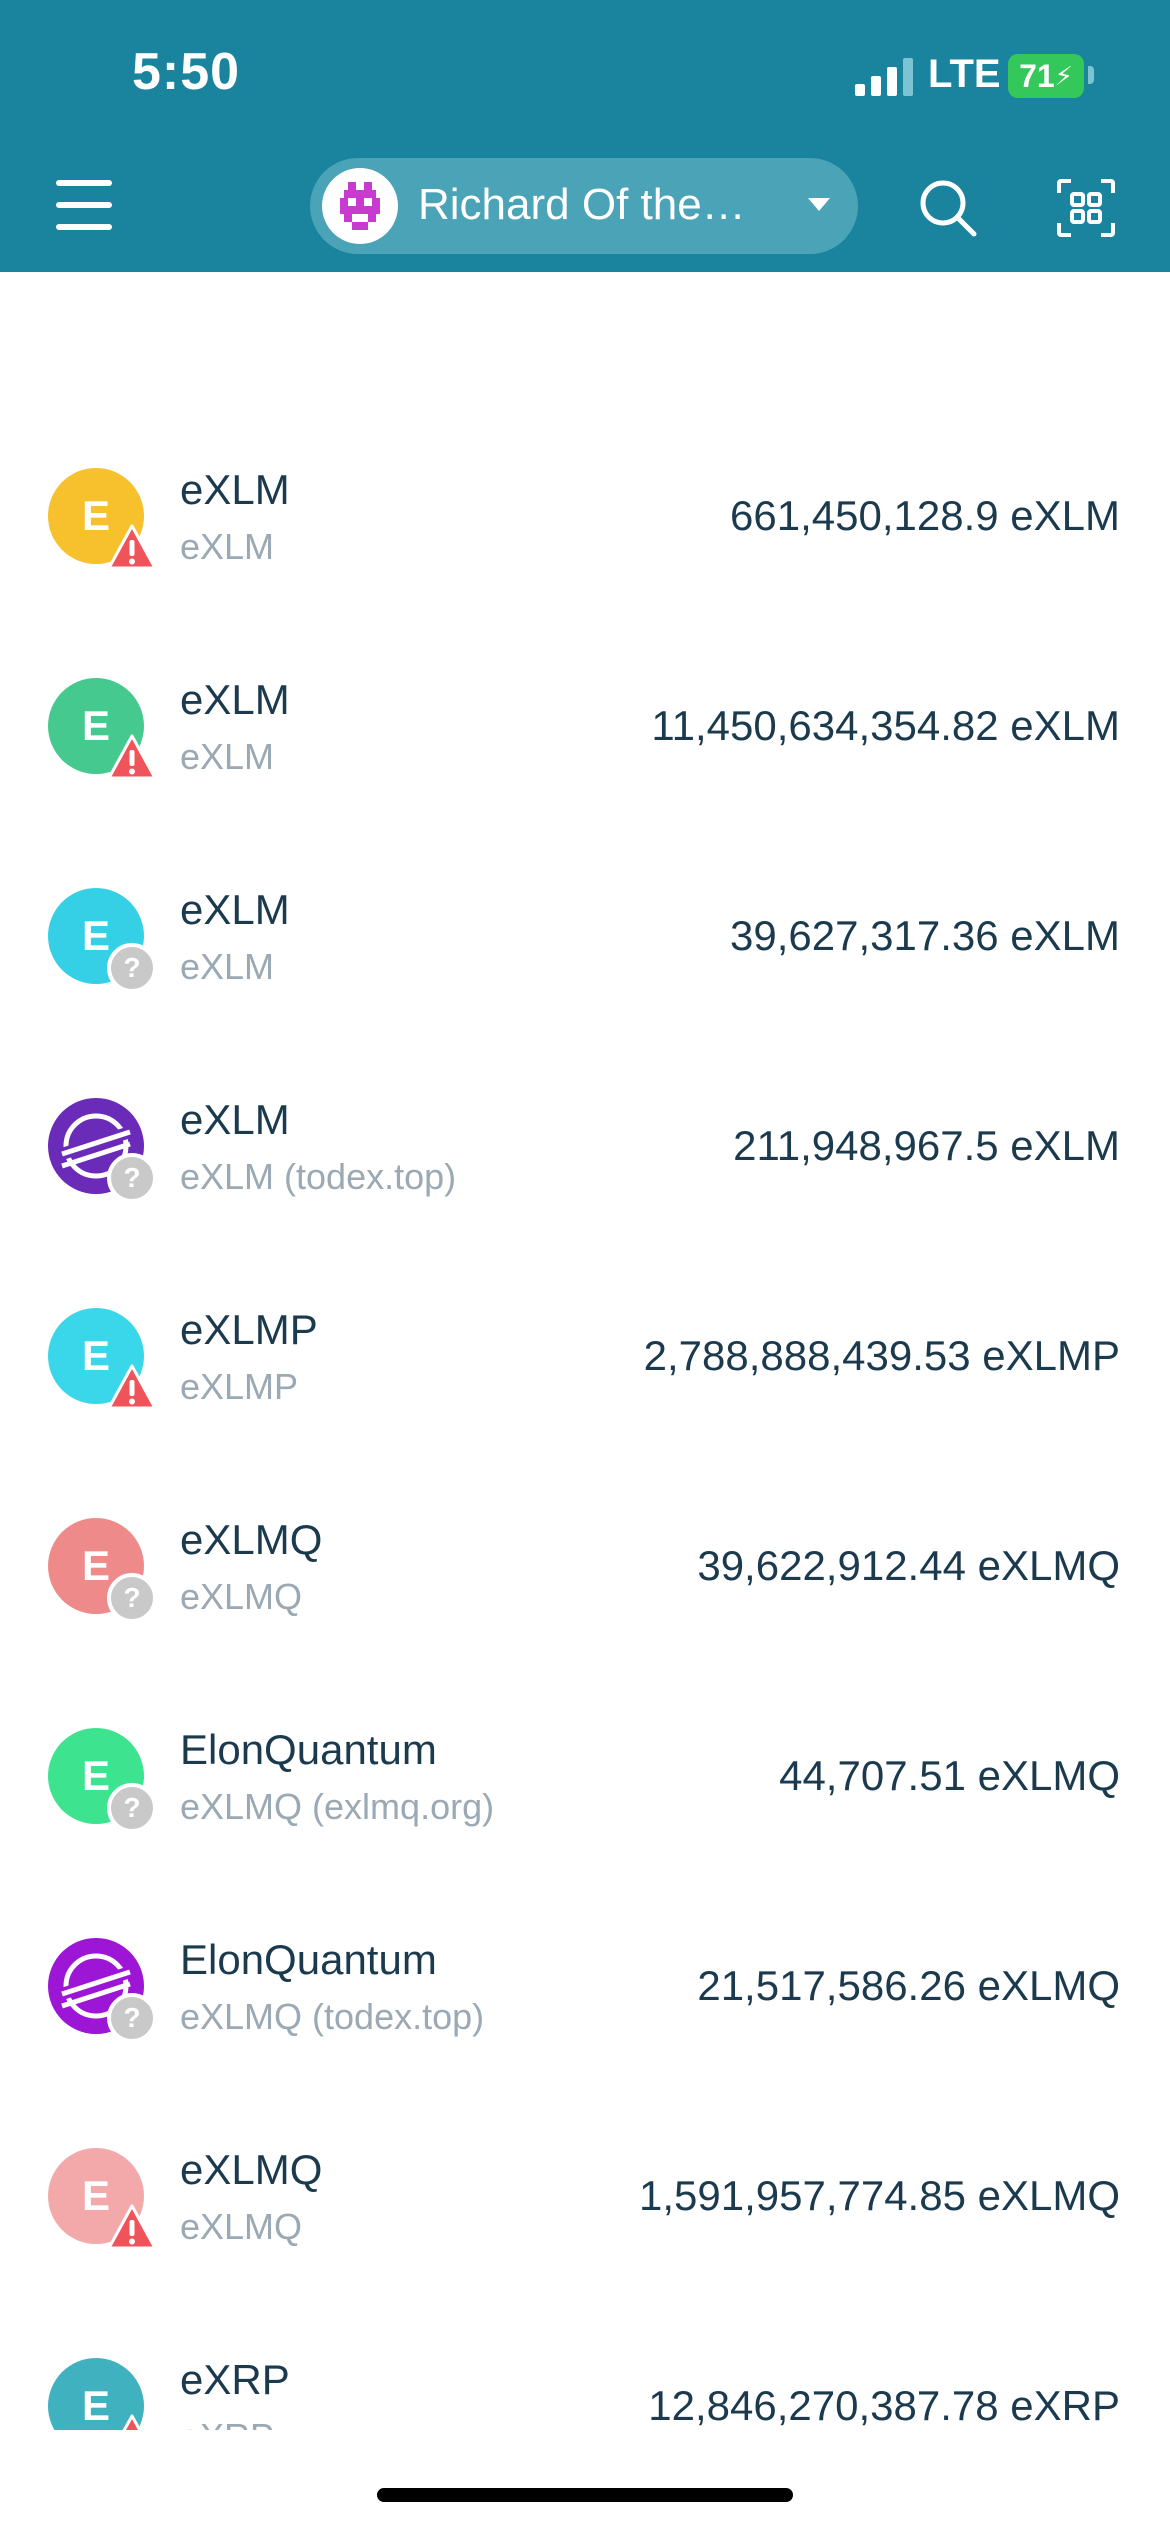 The image size is (1170, 2532). Describe the element at coordinates (1091, 75) in the screenshot. I see `battery-nub` at that location.